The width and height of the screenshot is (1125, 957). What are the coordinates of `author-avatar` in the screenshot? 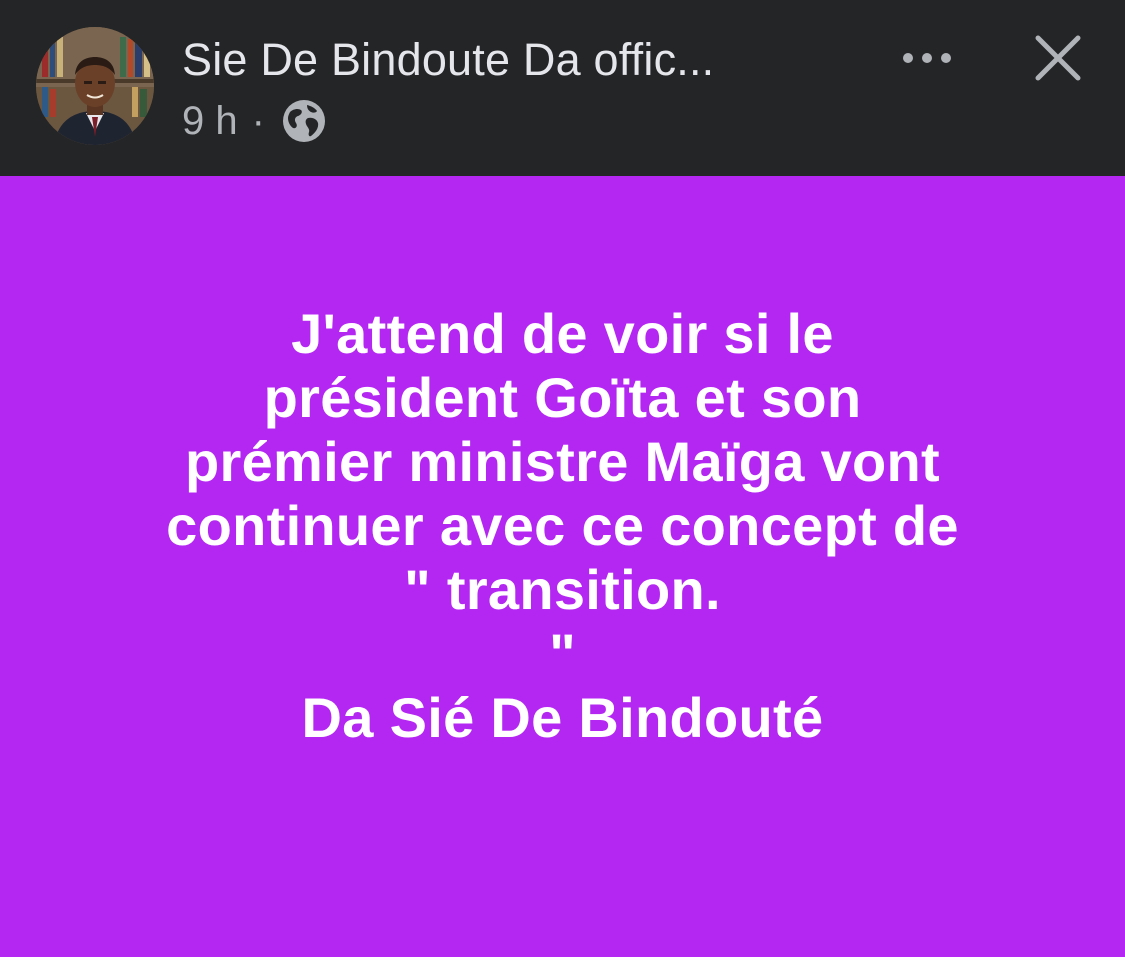 It's located at (95, 86).